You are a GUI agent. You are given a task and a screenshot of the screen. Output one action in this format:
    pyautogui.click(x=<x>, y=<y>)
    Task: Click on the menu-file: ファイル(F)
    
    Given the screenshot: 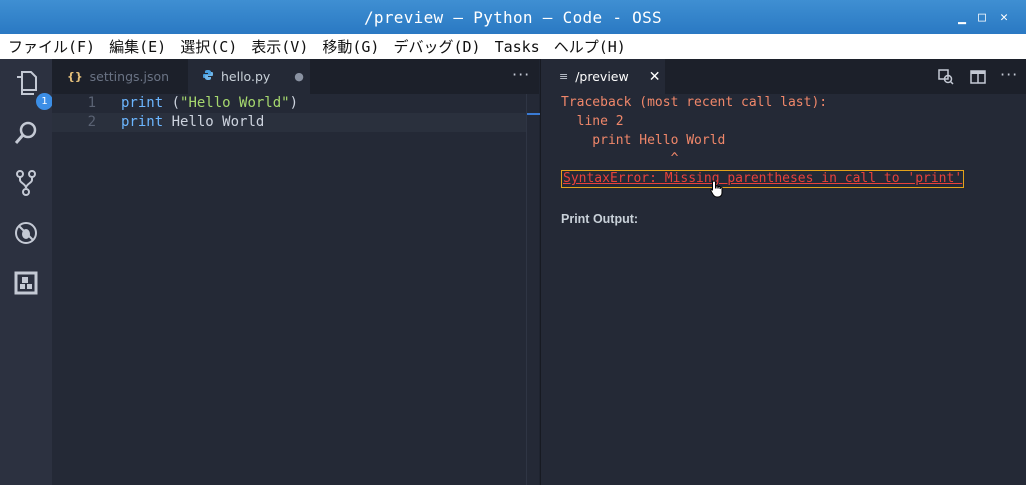 What is the action you would take?
    pyautogui.click(x=51, y=46)
    